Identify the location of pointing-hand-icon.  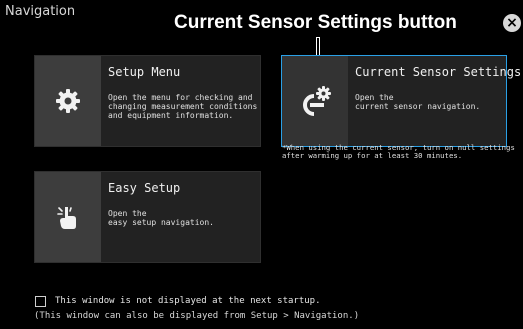
(66, 218).